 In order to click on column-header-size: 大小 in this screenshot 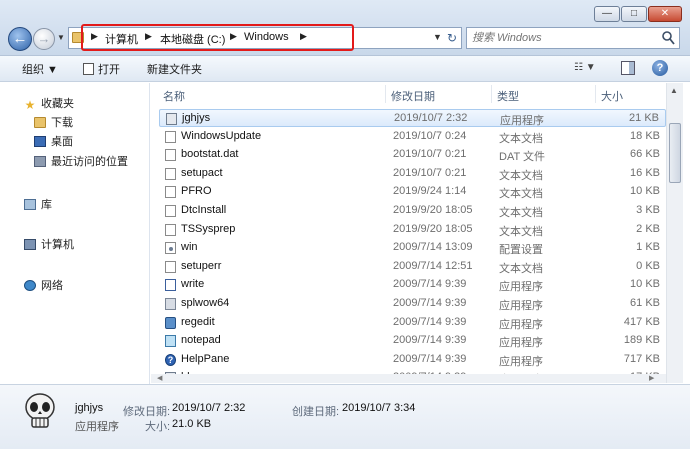, I will do `click(612, 96)`.